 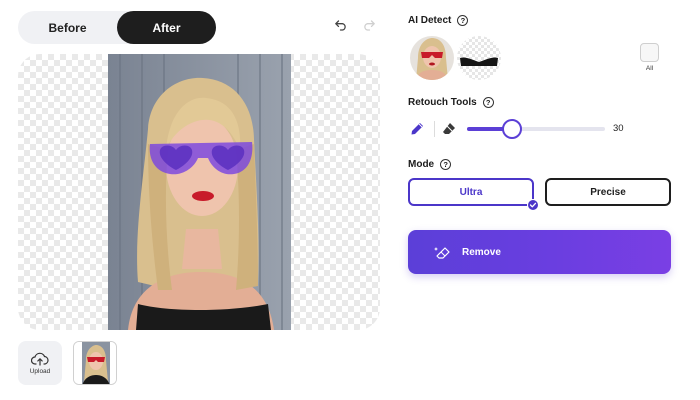 What do you see at coordinates (512, 129) in the screenshot?
I see `brush-size-thumb` at bounding box center [512, 129].